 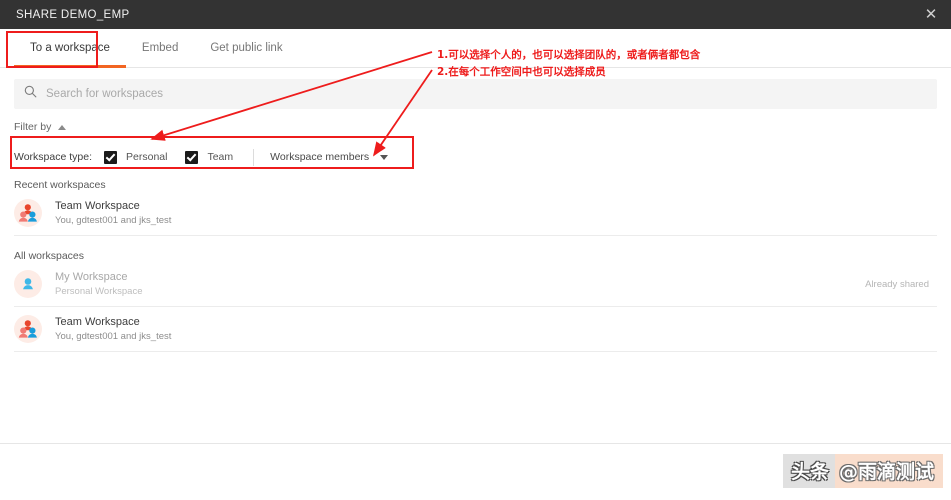 I want to click on chevron-down-icon, so click(x=384, y=157).